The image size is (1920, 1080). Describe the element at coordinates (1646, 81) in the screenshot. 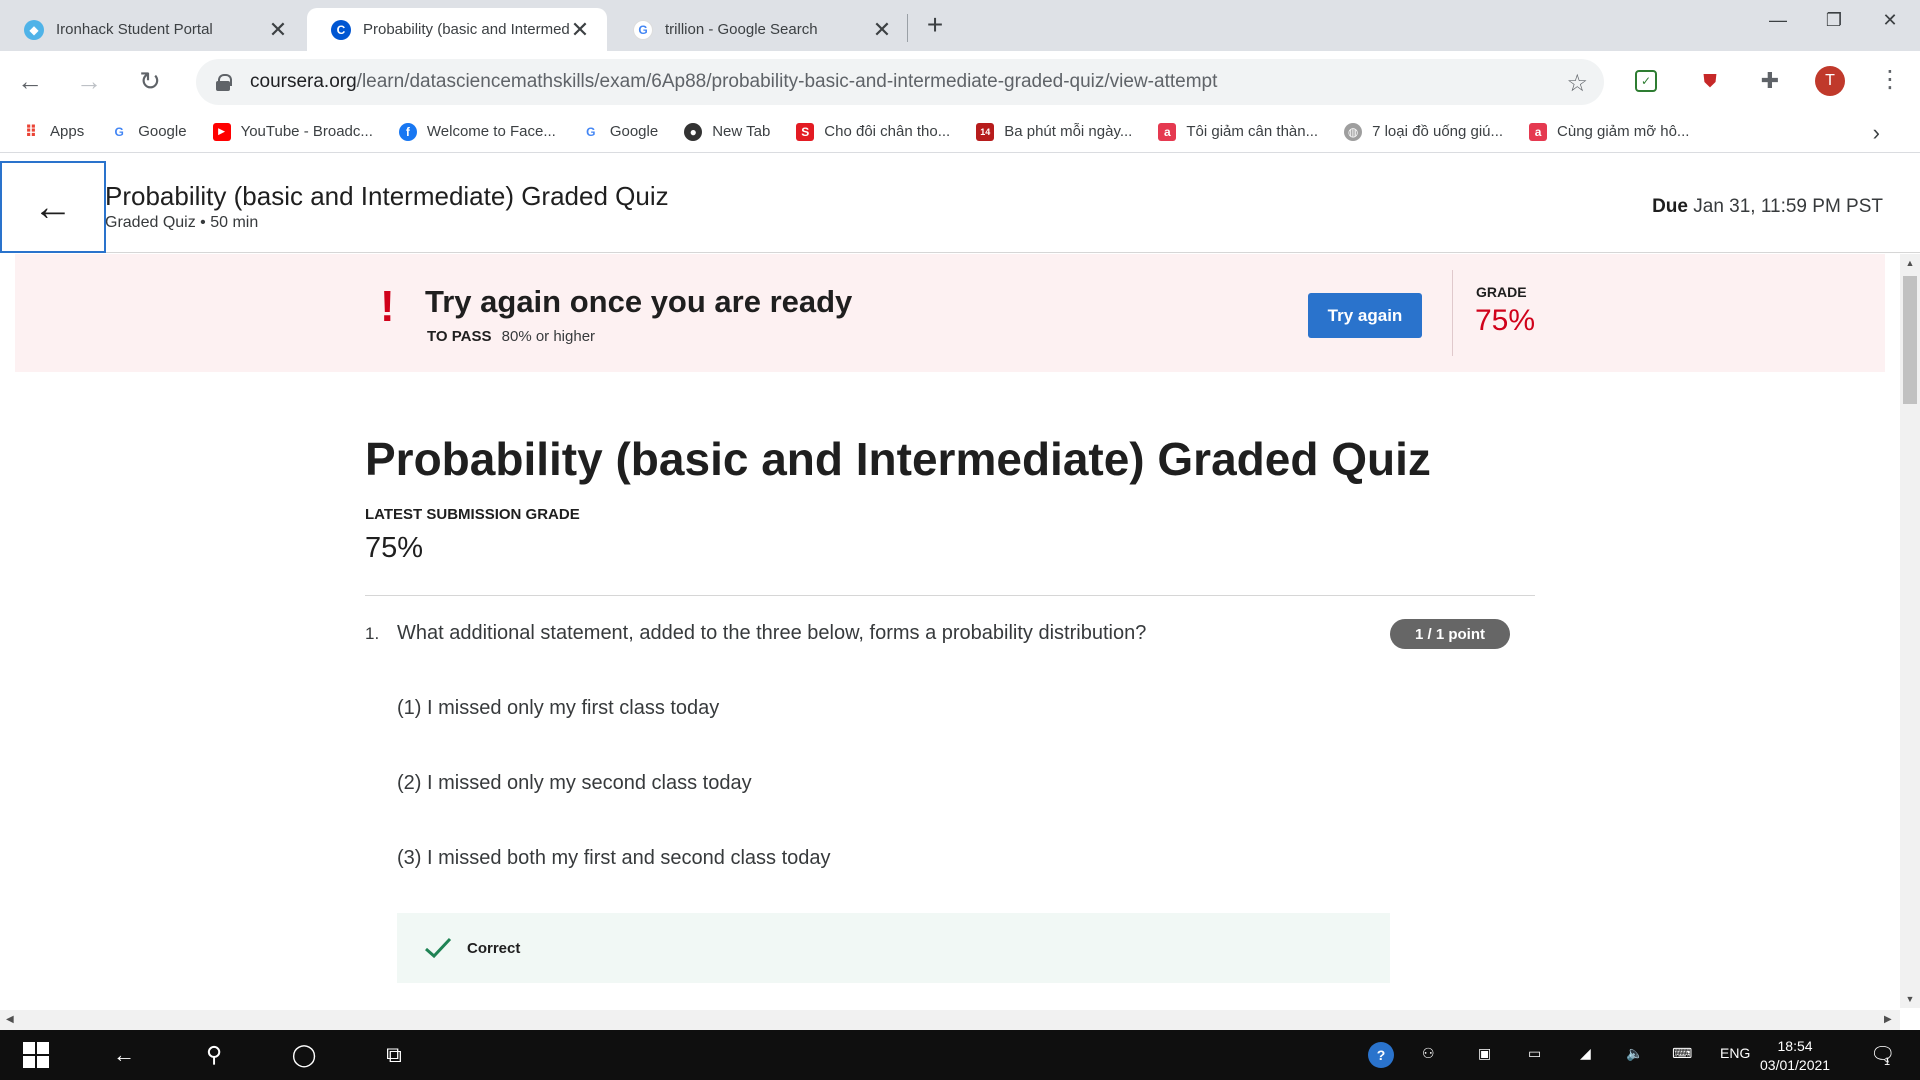

I see `extension-shield-icon: ✓` at that location.